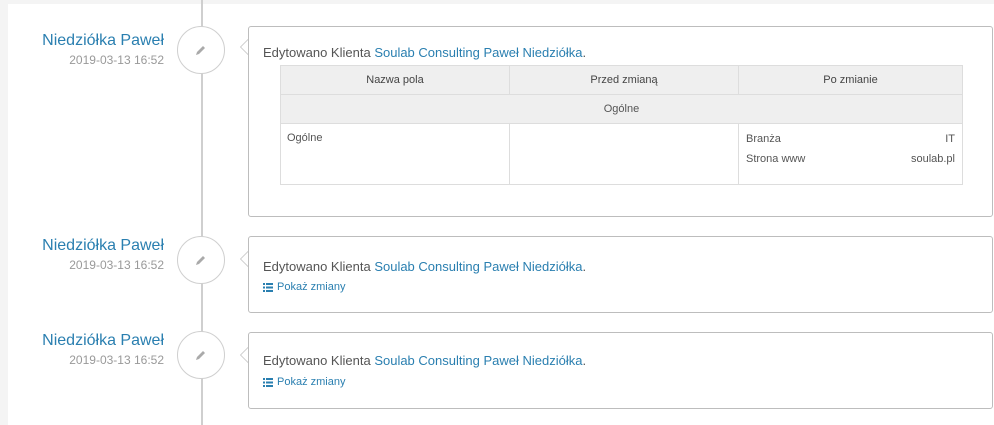 The width and height of the screenshot is (994, 425). What do you see at coordinates (850, 80) in the screenshot?
I see `column-header-after: Po zmianie` at bounding box center [850, 80].